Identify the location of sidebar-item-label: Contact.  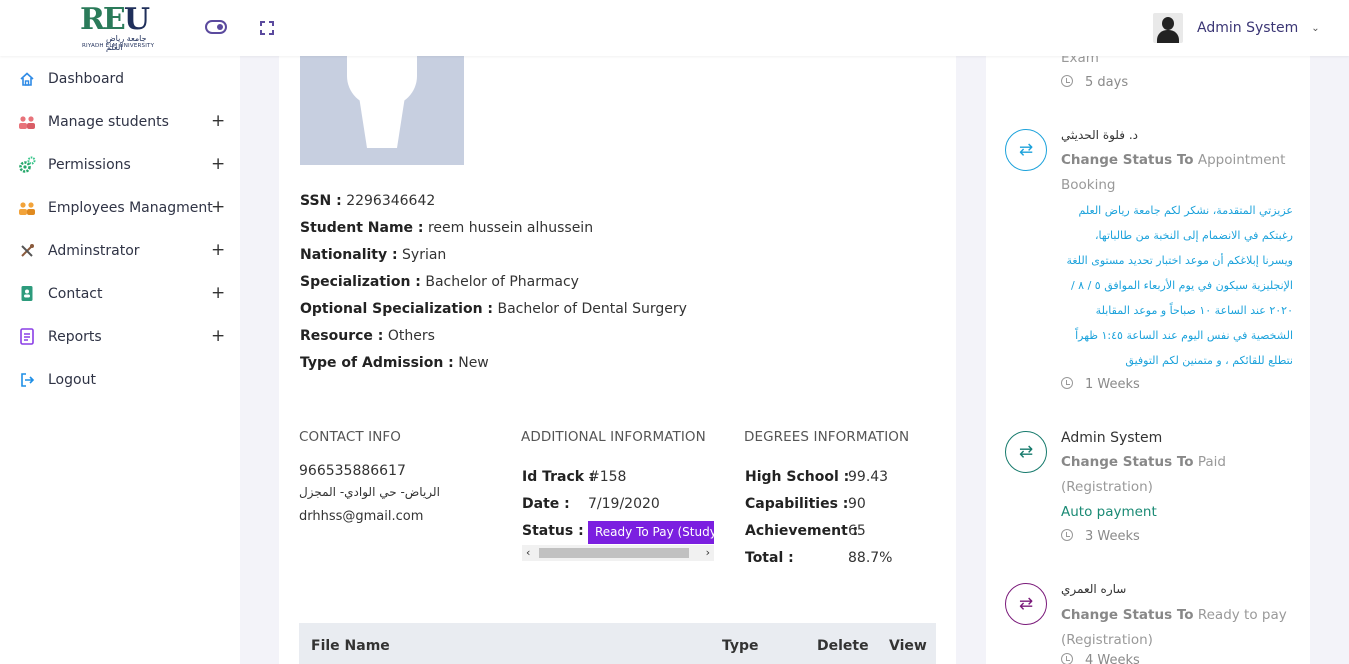
(75, 293).